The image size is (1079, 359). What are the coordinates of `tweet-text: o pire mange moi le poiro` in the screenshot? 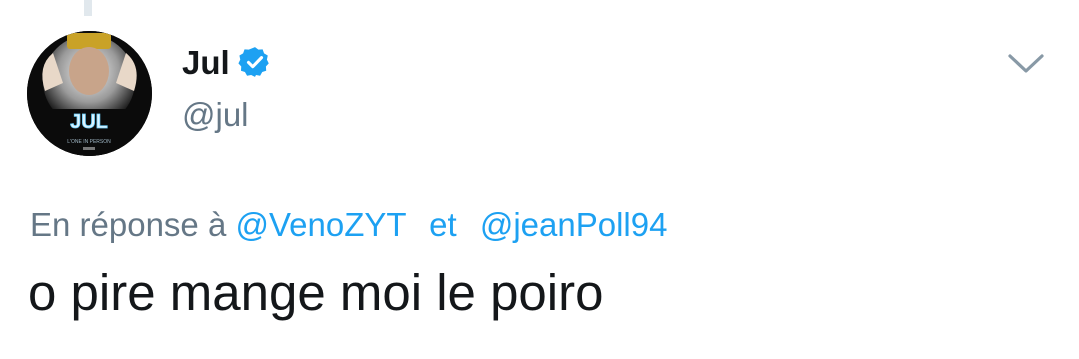 It's located at (316, 292).